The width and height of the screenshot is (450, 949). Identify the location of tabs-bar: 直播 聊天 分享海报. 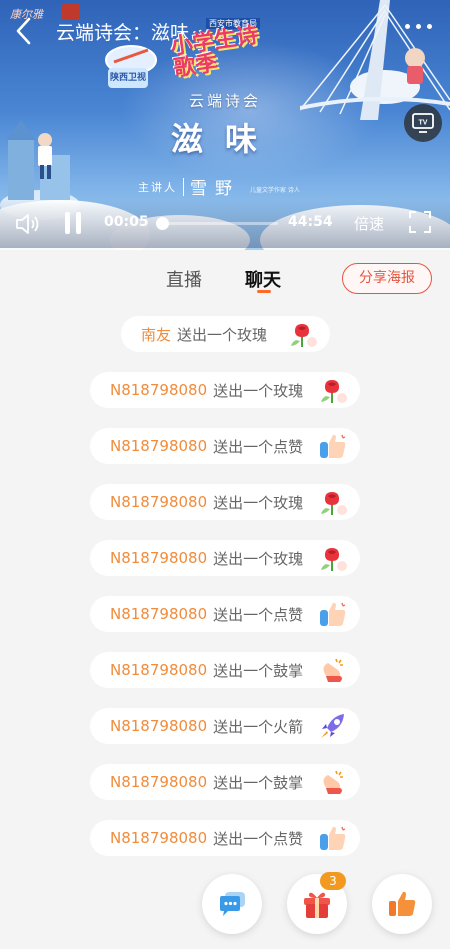
(225, 278).